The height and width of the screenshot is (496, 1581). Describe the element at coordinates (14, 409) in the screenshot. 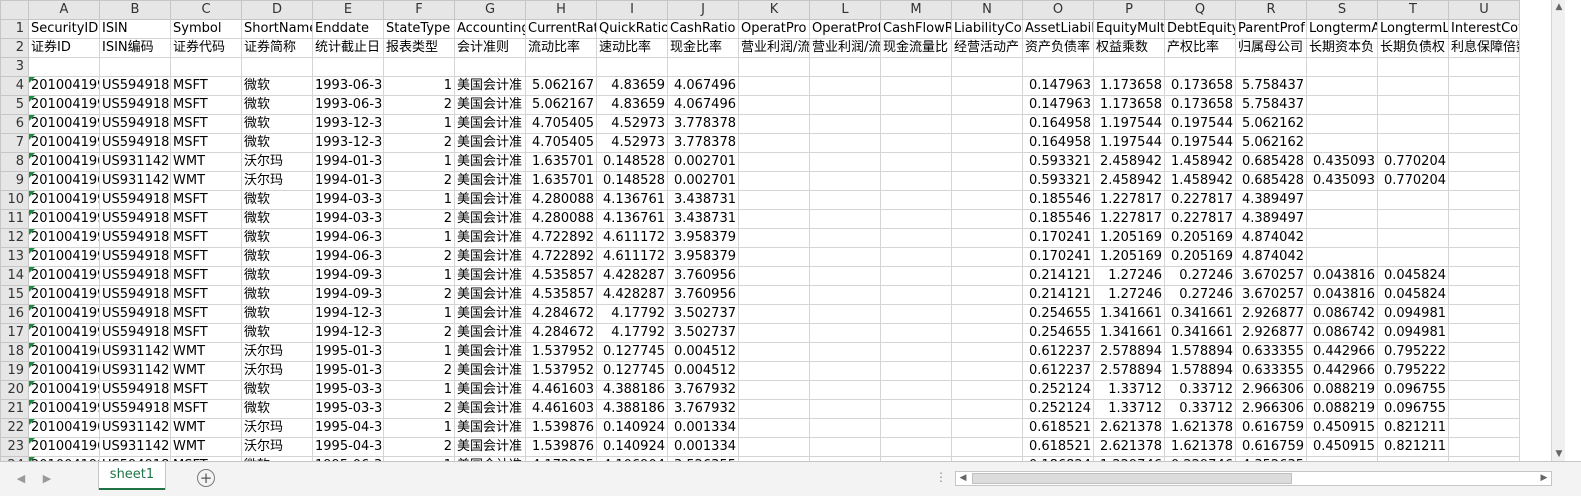

I see `row-header: 21` at that location.